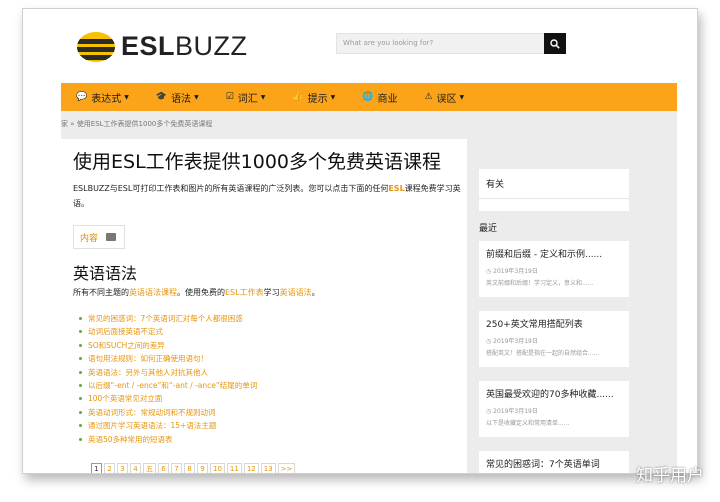 Image resolution: width=720 pixels, height=502 pixels. Describe the element at coordinates (444, 97) in the screenshot. I see `nav-item-mistakes: ⚠ 误区 ▼` at that location.